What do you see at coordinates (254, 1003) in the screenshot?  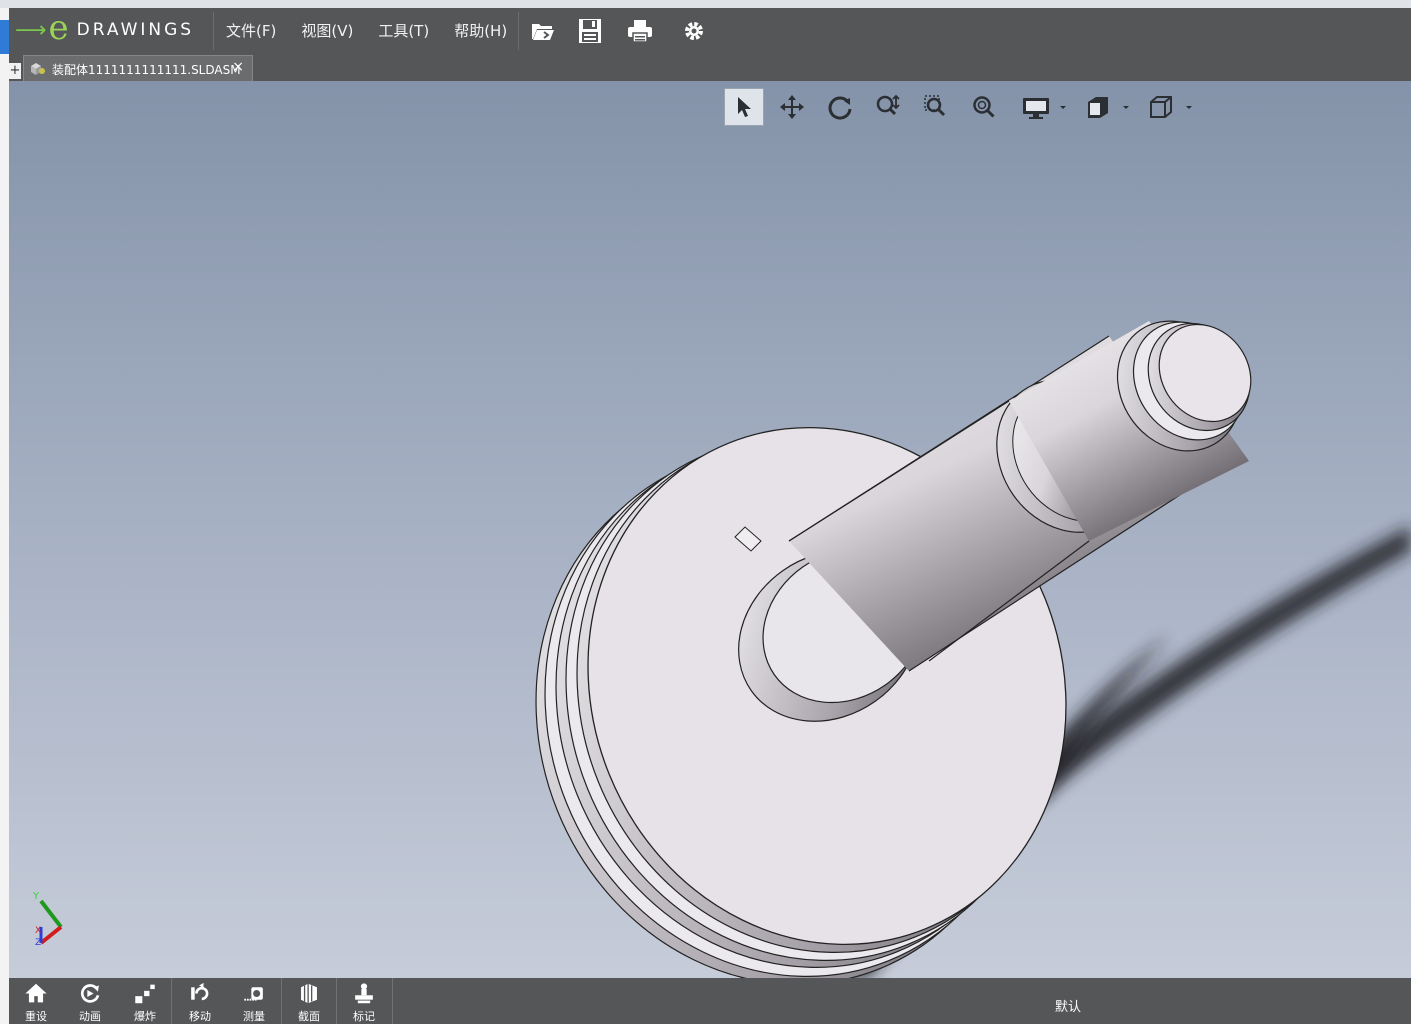 I see `measure-button: 测量` at bounding box center [254, 1003].